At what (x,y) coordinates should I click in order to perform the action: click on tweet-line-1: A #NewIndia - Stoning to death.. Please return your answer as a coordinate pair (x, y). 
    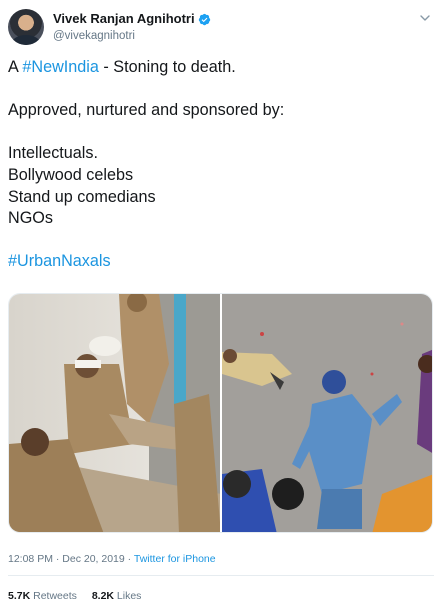
    Looking at the image, I should click on (221, 68).